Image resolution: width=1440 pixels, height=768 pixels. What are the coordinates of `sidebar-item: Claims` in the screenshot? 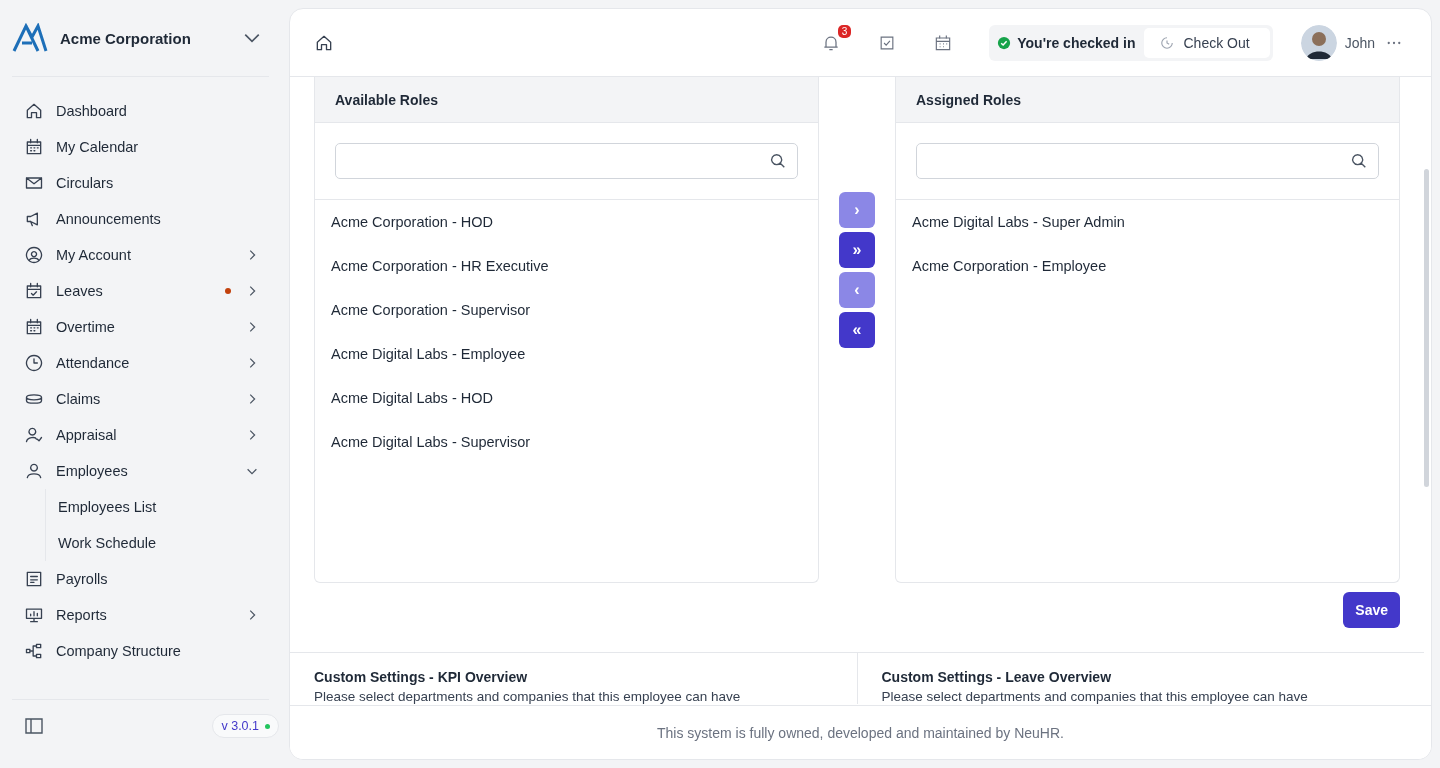 It's located at (140, 399).